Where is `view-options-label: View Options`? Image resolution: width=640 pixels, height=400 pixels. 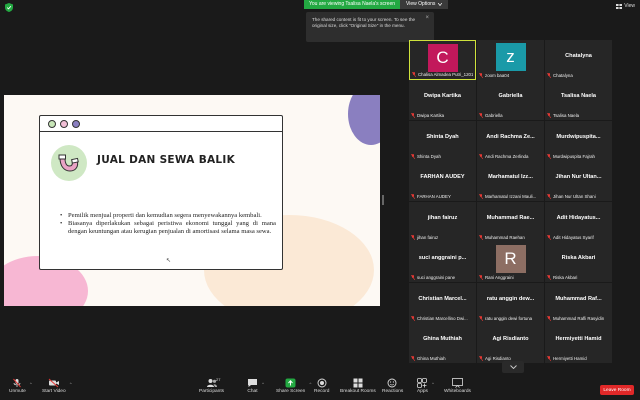 view-options-label: View Options is located at coordinates (421, 4).